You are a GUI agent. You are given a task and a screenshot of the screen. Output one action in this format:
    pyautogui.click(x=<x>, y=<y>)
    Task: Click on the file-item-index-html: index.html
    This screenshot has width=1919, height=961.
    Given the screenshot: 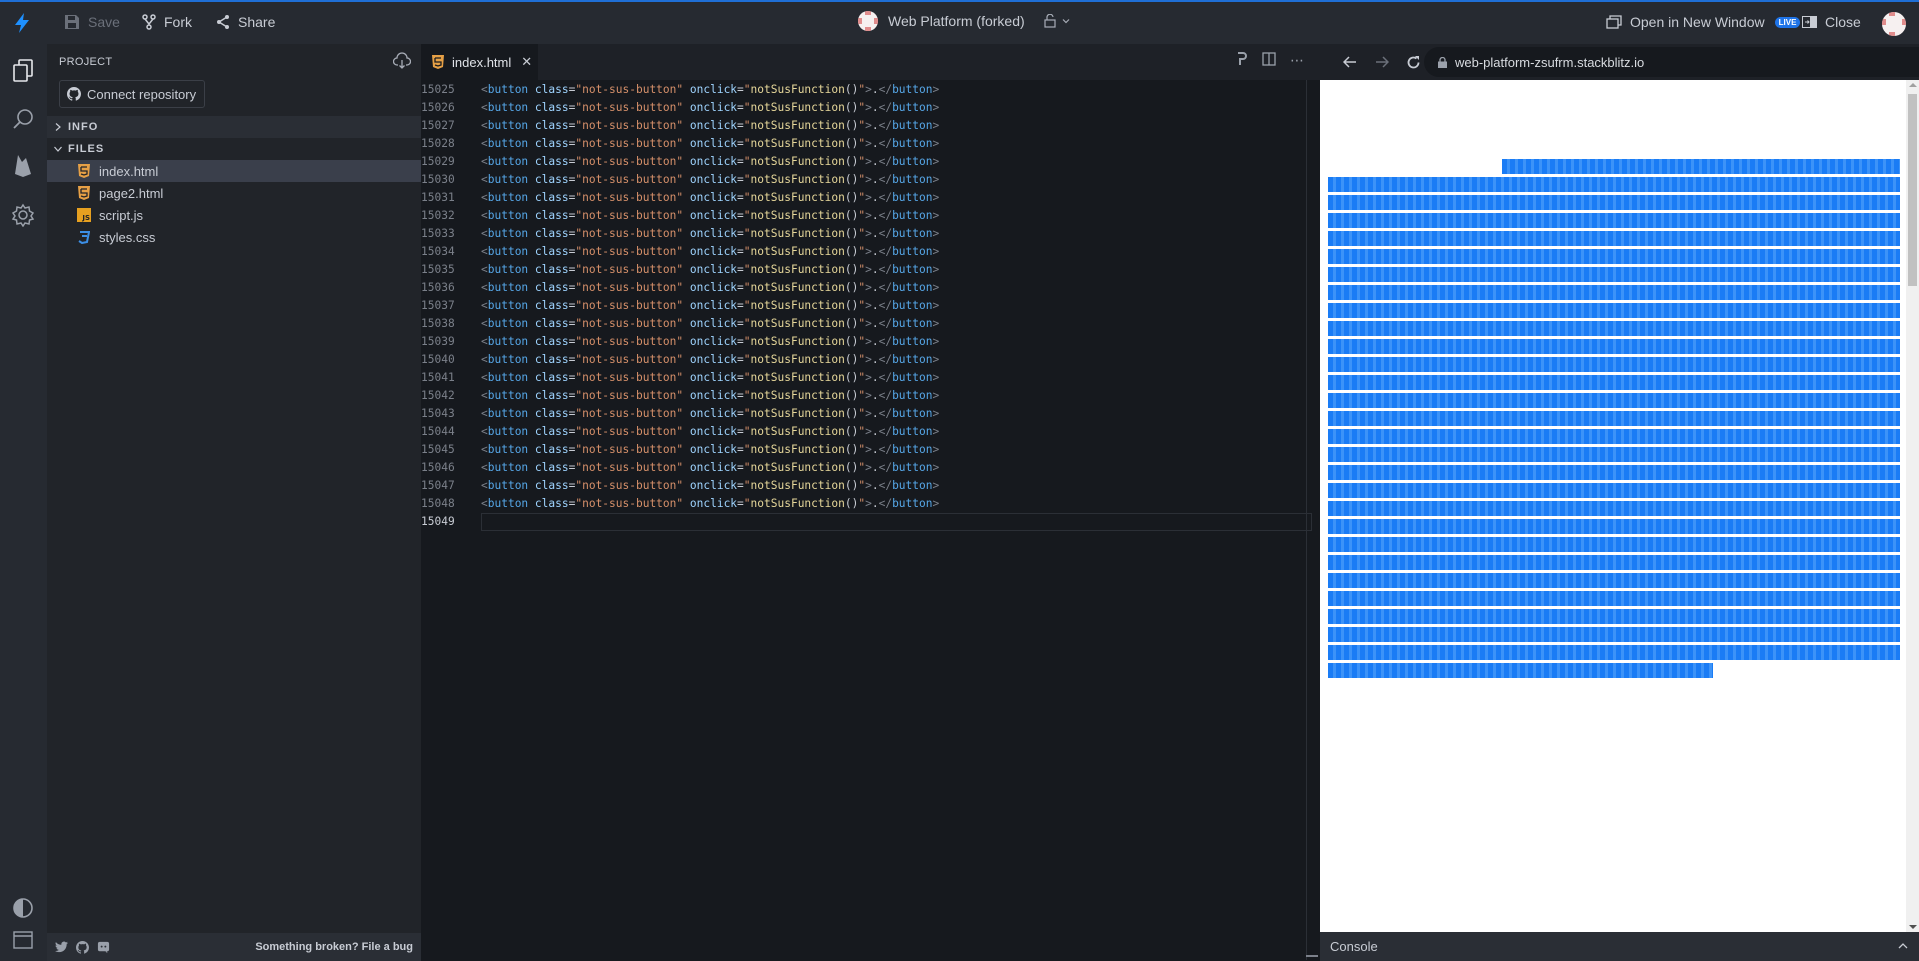 What is the action you would take?
    pyautogui.click(x=234, y=171)
    